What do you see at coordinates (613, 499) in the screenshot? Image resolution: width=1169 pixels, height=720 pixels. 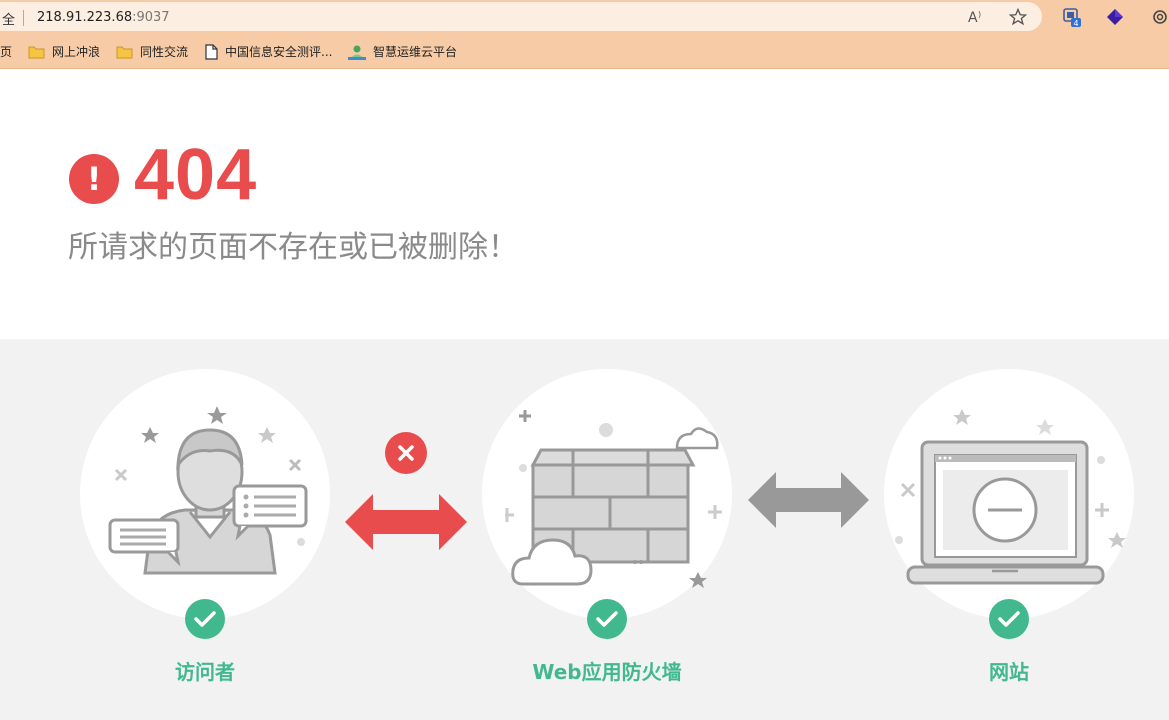 I see `firewall-icon` at bounding box center [613, 499].